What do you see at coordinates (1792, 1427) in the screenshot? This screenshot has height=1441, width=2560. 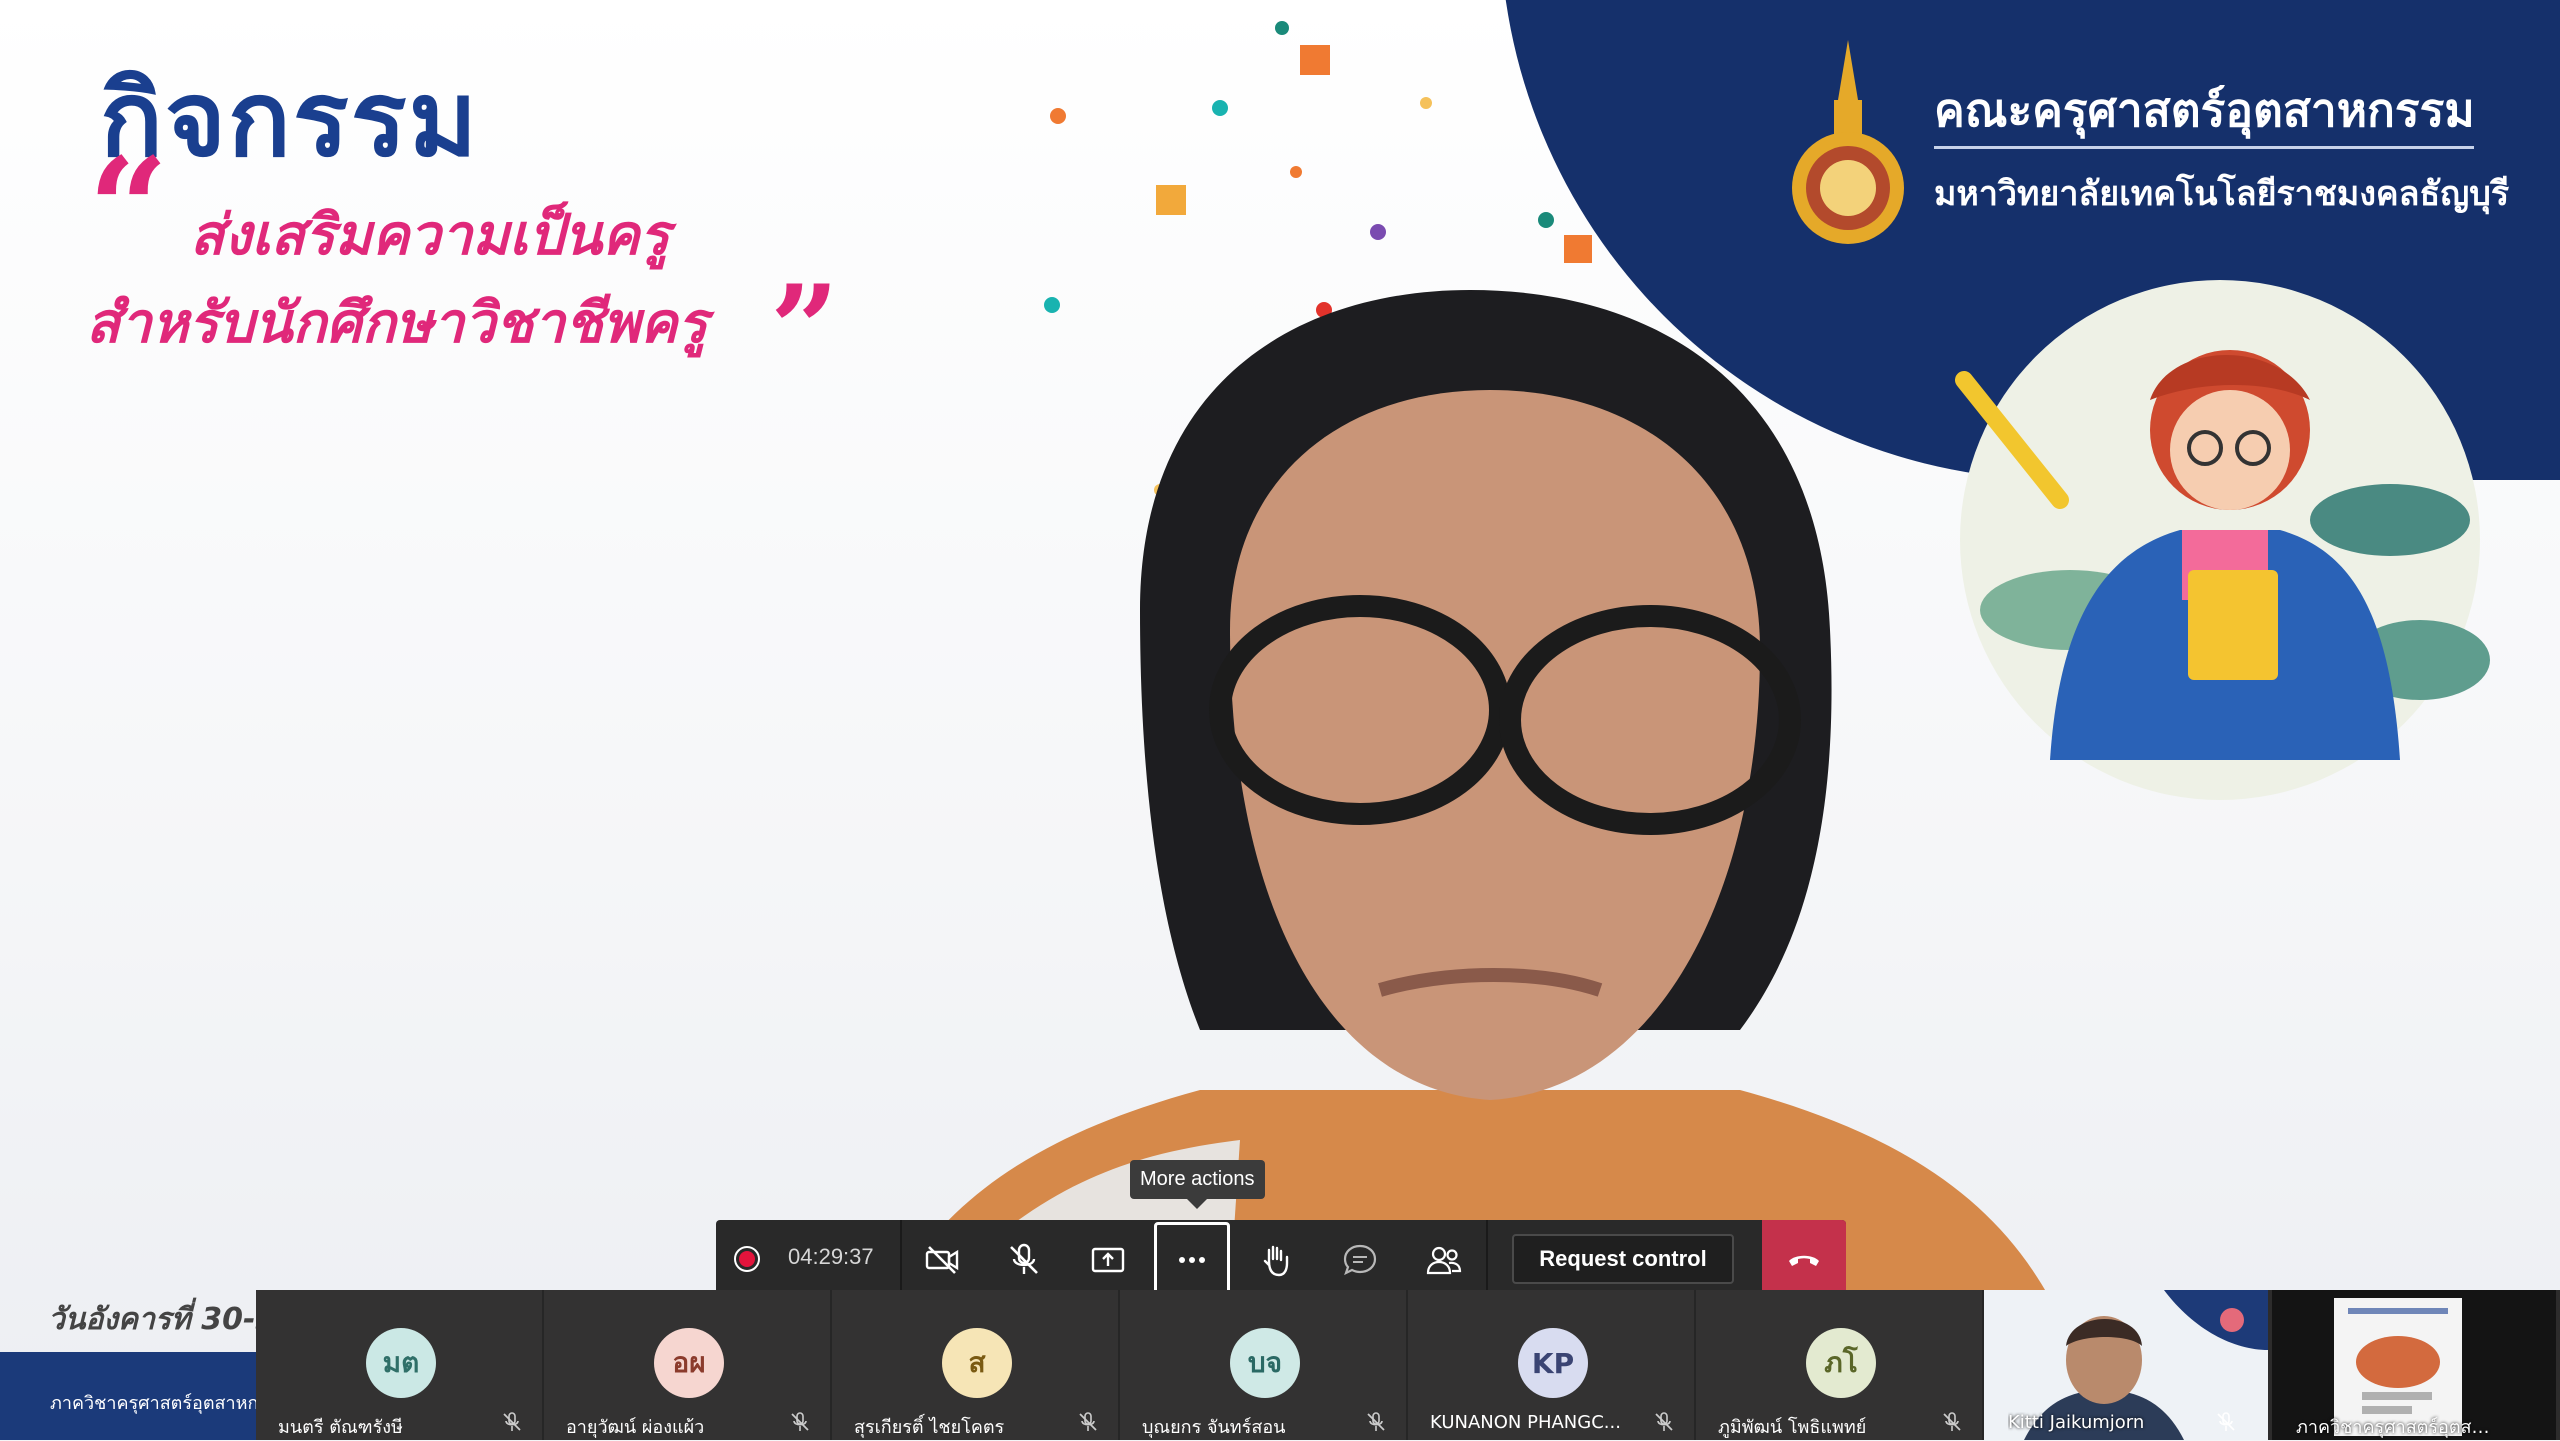 I see `participant-name: ภูมิพัฒน์ โพธิแพทย์` at bounding box center [1792, 1427].